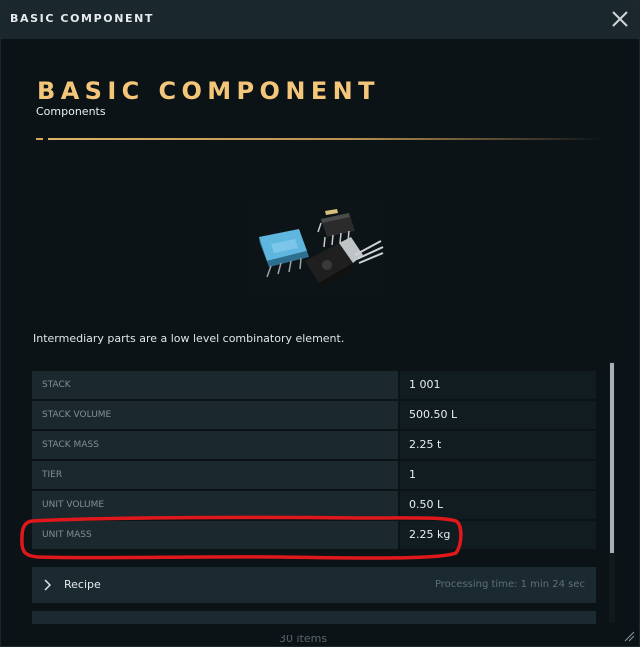  What do you see at coordinates (82, 584) in the screenshot?
I see `recipe-label: Recipe` at bounding box center [82, 584].